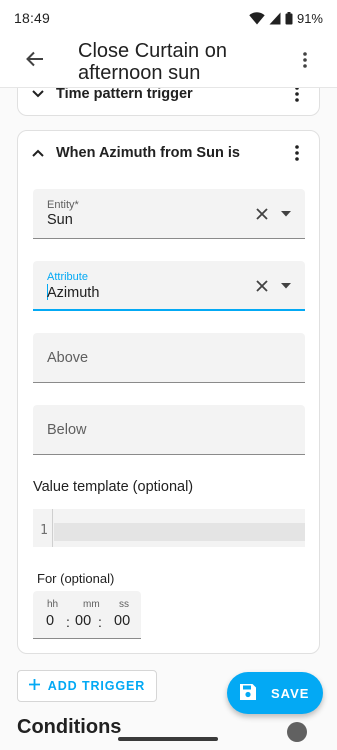 This screenshot has height=750, width=337. I want to click on duration-input: hh mm ss 0 : 00 : 00, so click(87, 615).